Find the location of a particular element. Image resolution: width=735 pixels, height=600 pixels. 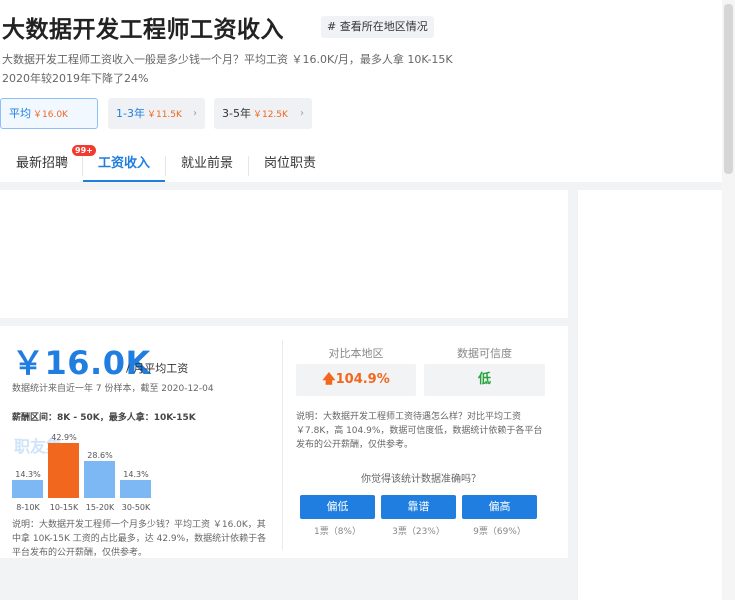

level-button-1-3y: 1-3年 ￥11.5K › is located at coordinates (156, 113).